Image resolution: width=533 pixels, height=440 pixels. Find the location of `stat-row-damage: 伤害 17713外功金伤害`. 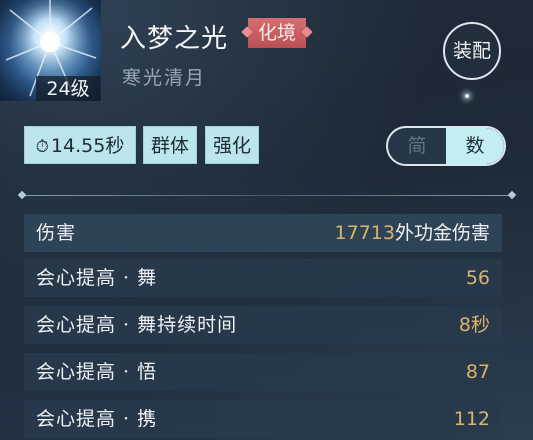

stat-row-damage: 伤害 17713外功金伤害 is located at coordinates (263, 233).